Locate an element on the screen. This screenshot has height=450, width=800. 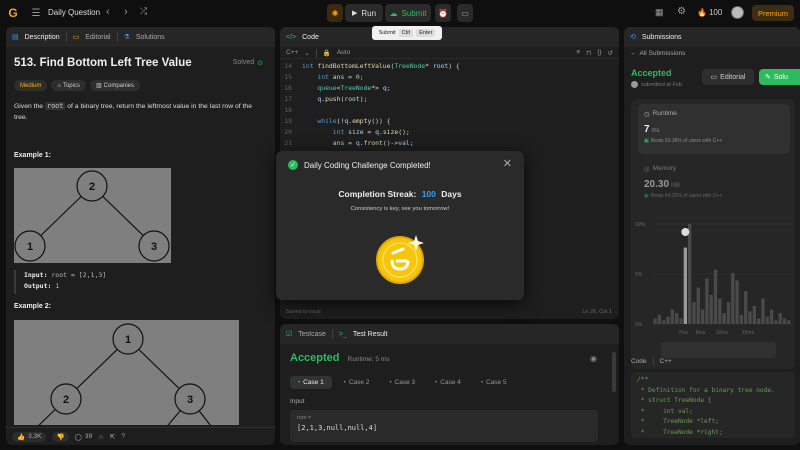
layout-icon: ▦ is located at coordinates (659, 12).